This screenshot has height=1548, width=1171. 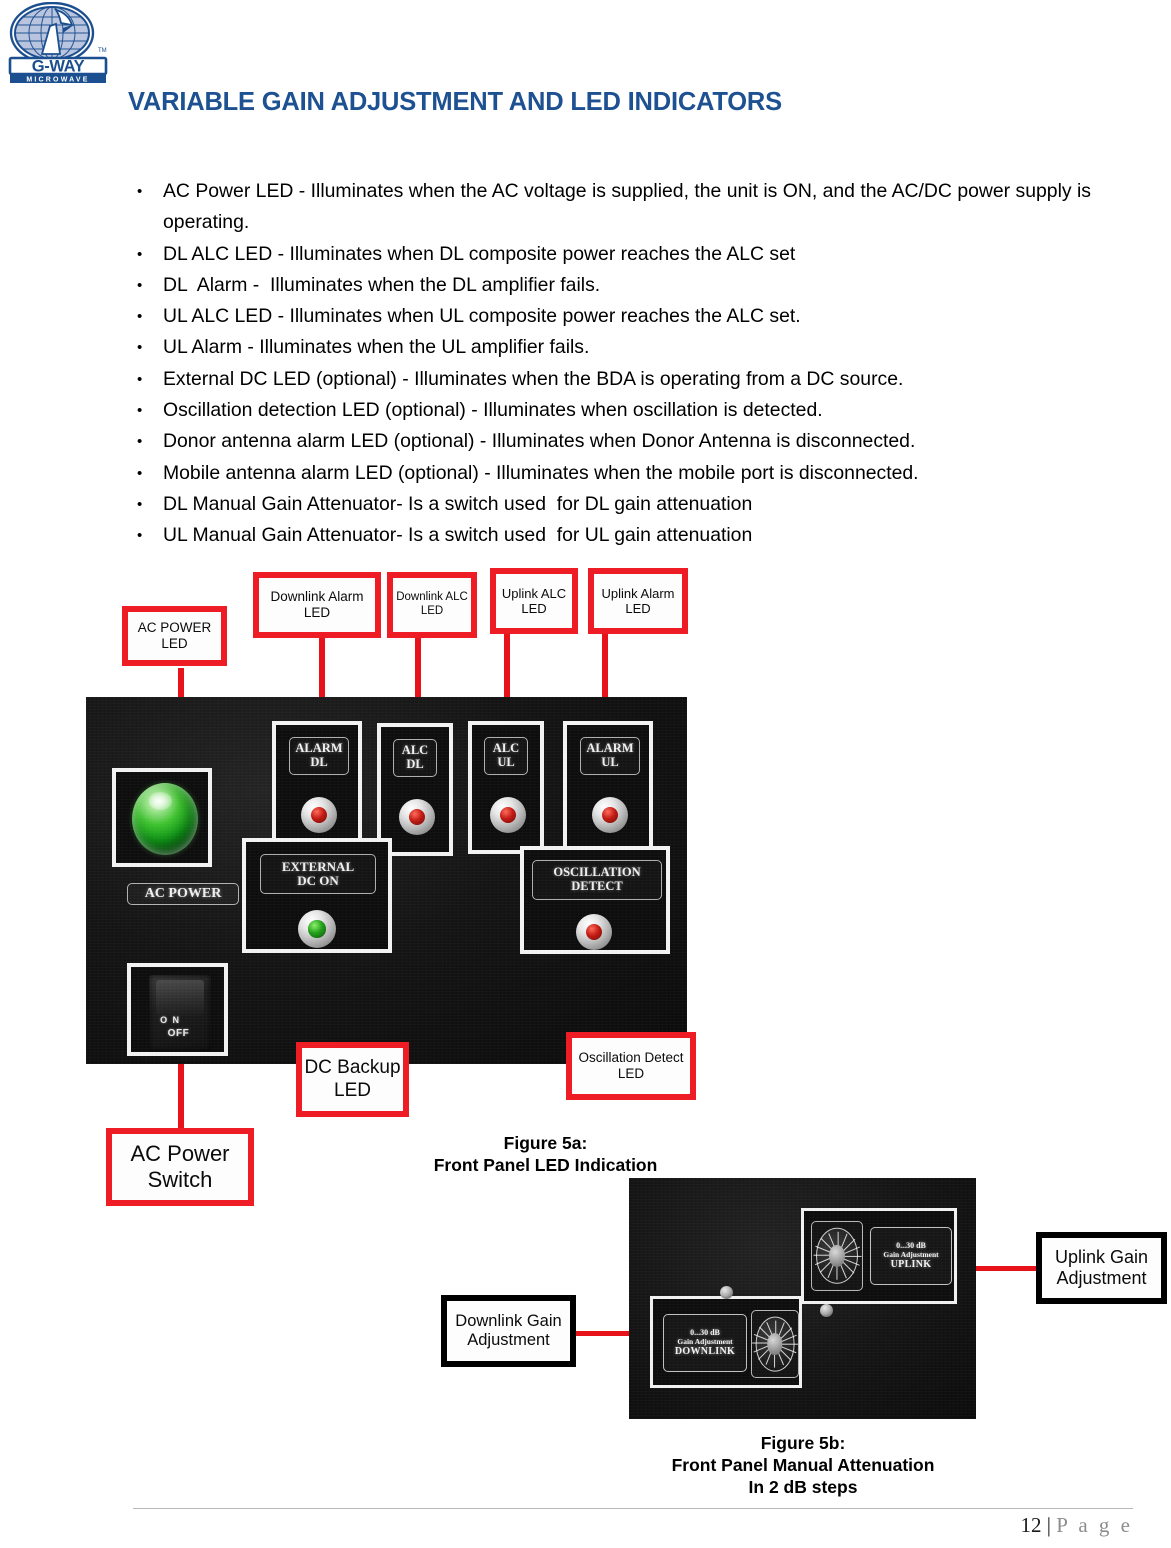 I want to click on alc-ul-led, so click(x=508, y=815).